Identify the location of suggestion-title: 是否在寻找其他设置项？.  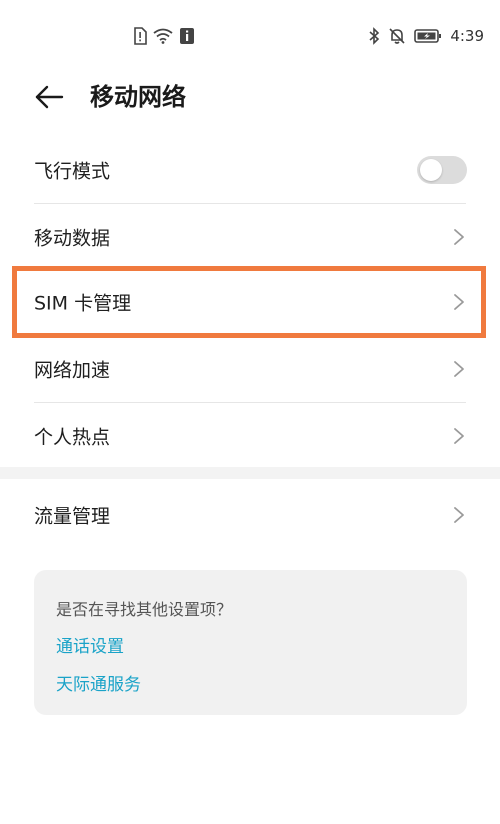
(144, 609).